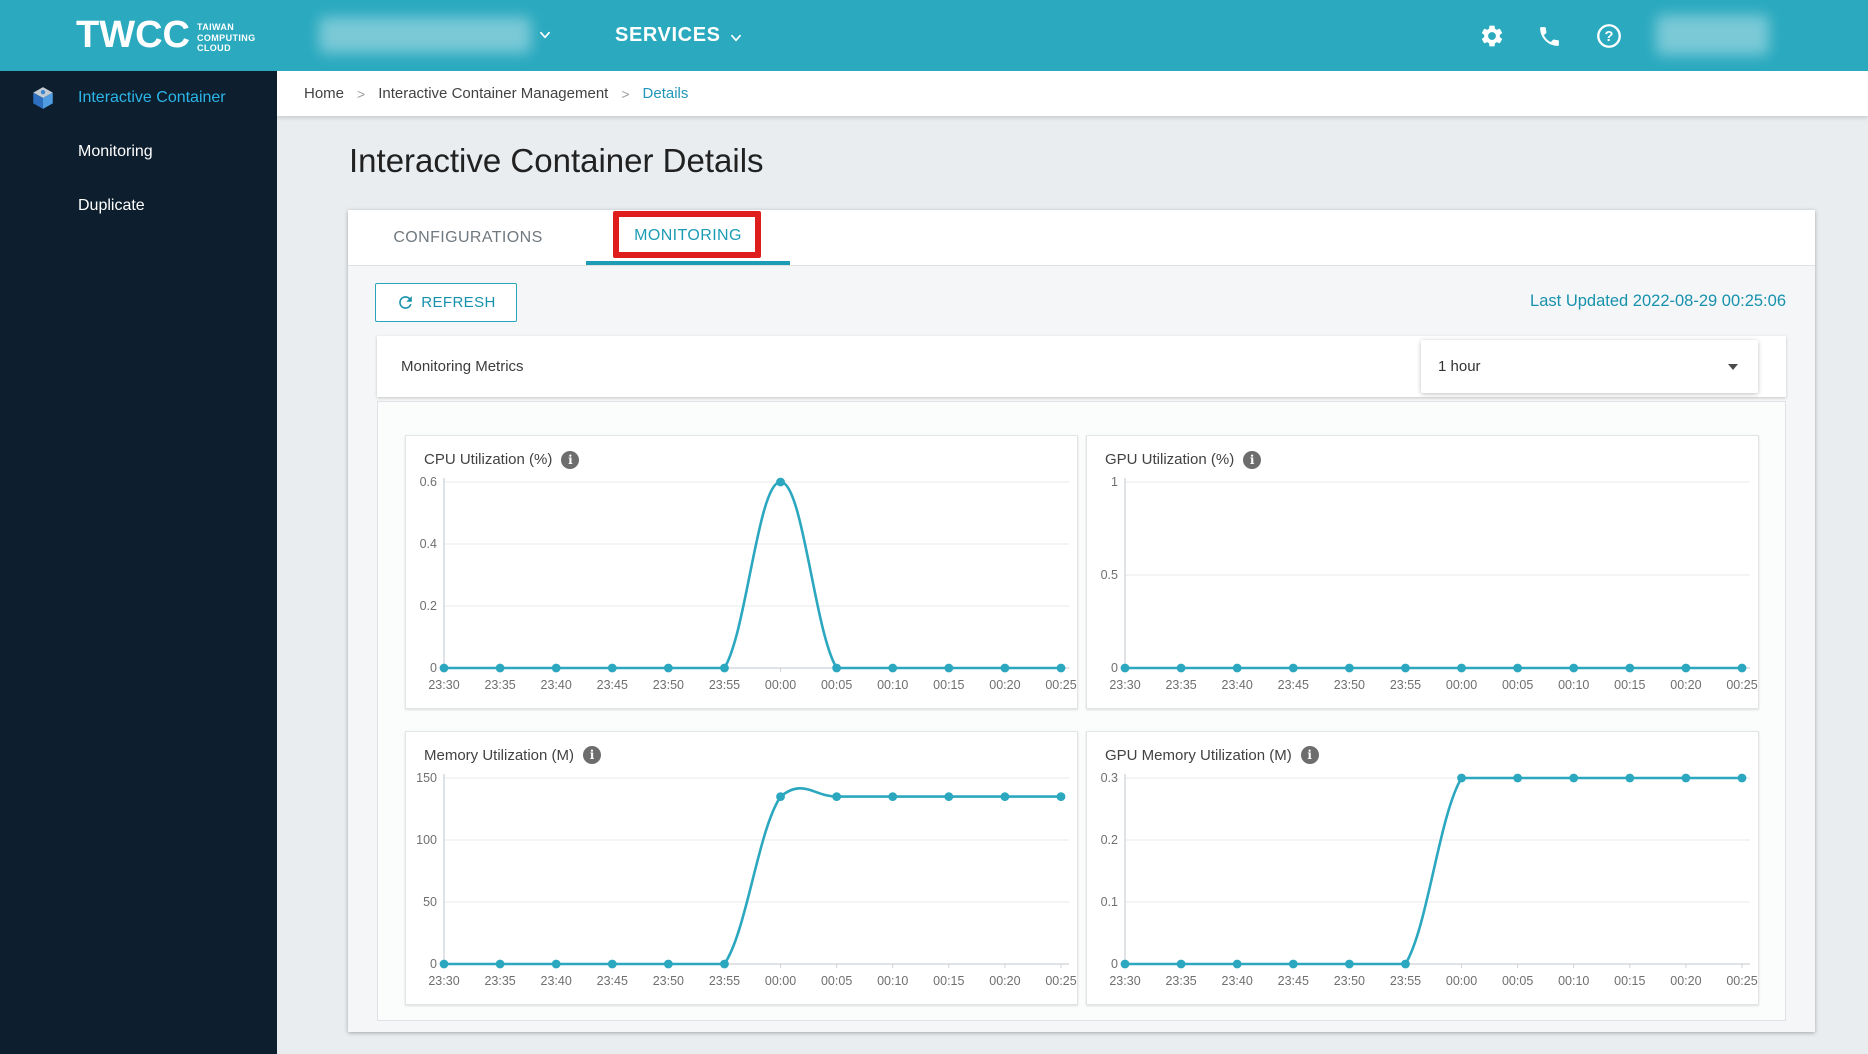 The image size is (1868, 1054). What do you see at coordinates (1658, 301) in the screenshot?
I see `last-updated-text: Last Updated 2022-08-29 00:25:06` at bounding box center [1658, 301].